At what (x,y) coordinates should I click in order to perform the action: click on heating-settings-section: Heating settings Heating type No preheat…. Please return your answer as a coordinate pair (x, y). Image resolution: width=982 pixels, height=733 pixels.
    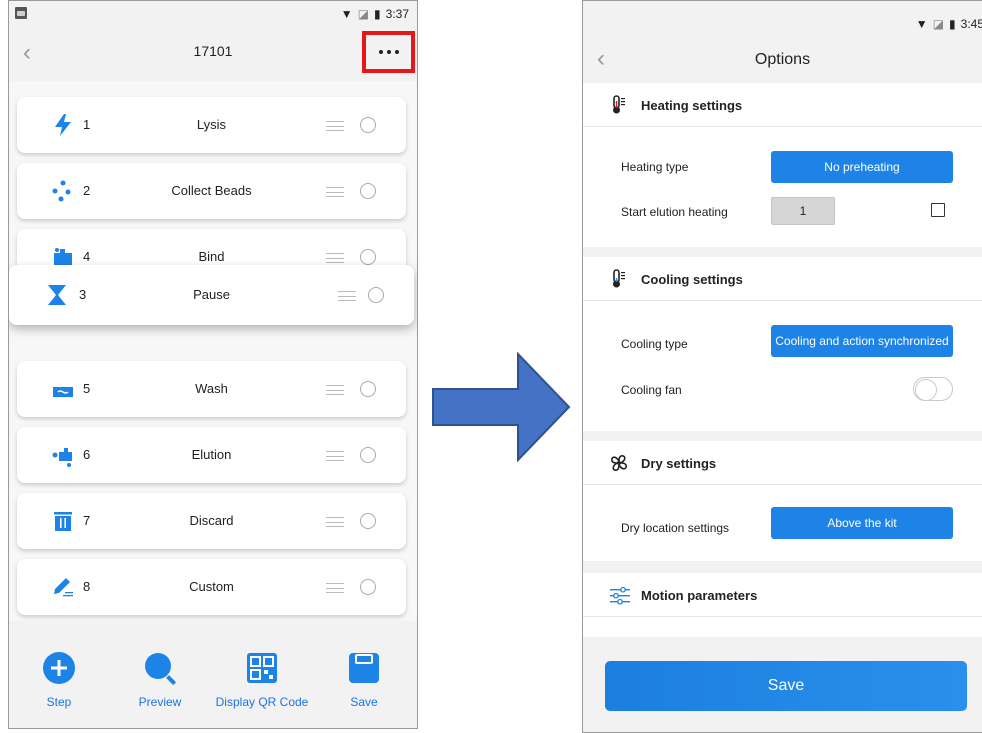
    Looking at the image, I should click on (782, 165).